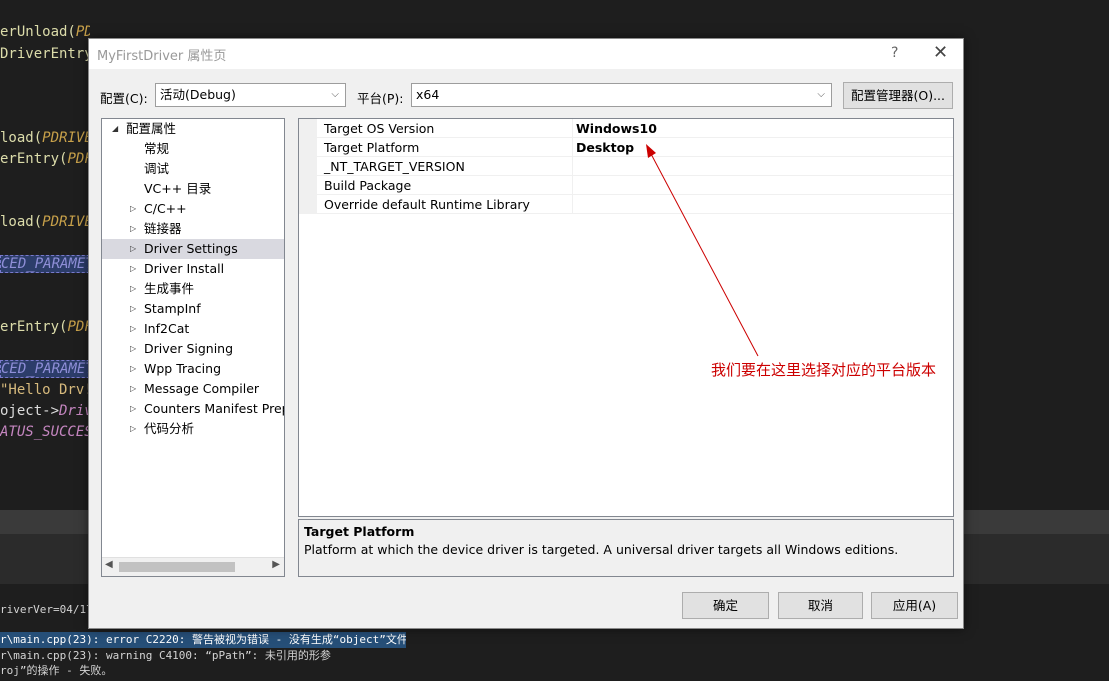 Image resolution: width=1109 pixels, height=681 pixels. Describe the element at coordinates (651, 151) in the screenshot. I see `annotation-arrow-head` at that location.